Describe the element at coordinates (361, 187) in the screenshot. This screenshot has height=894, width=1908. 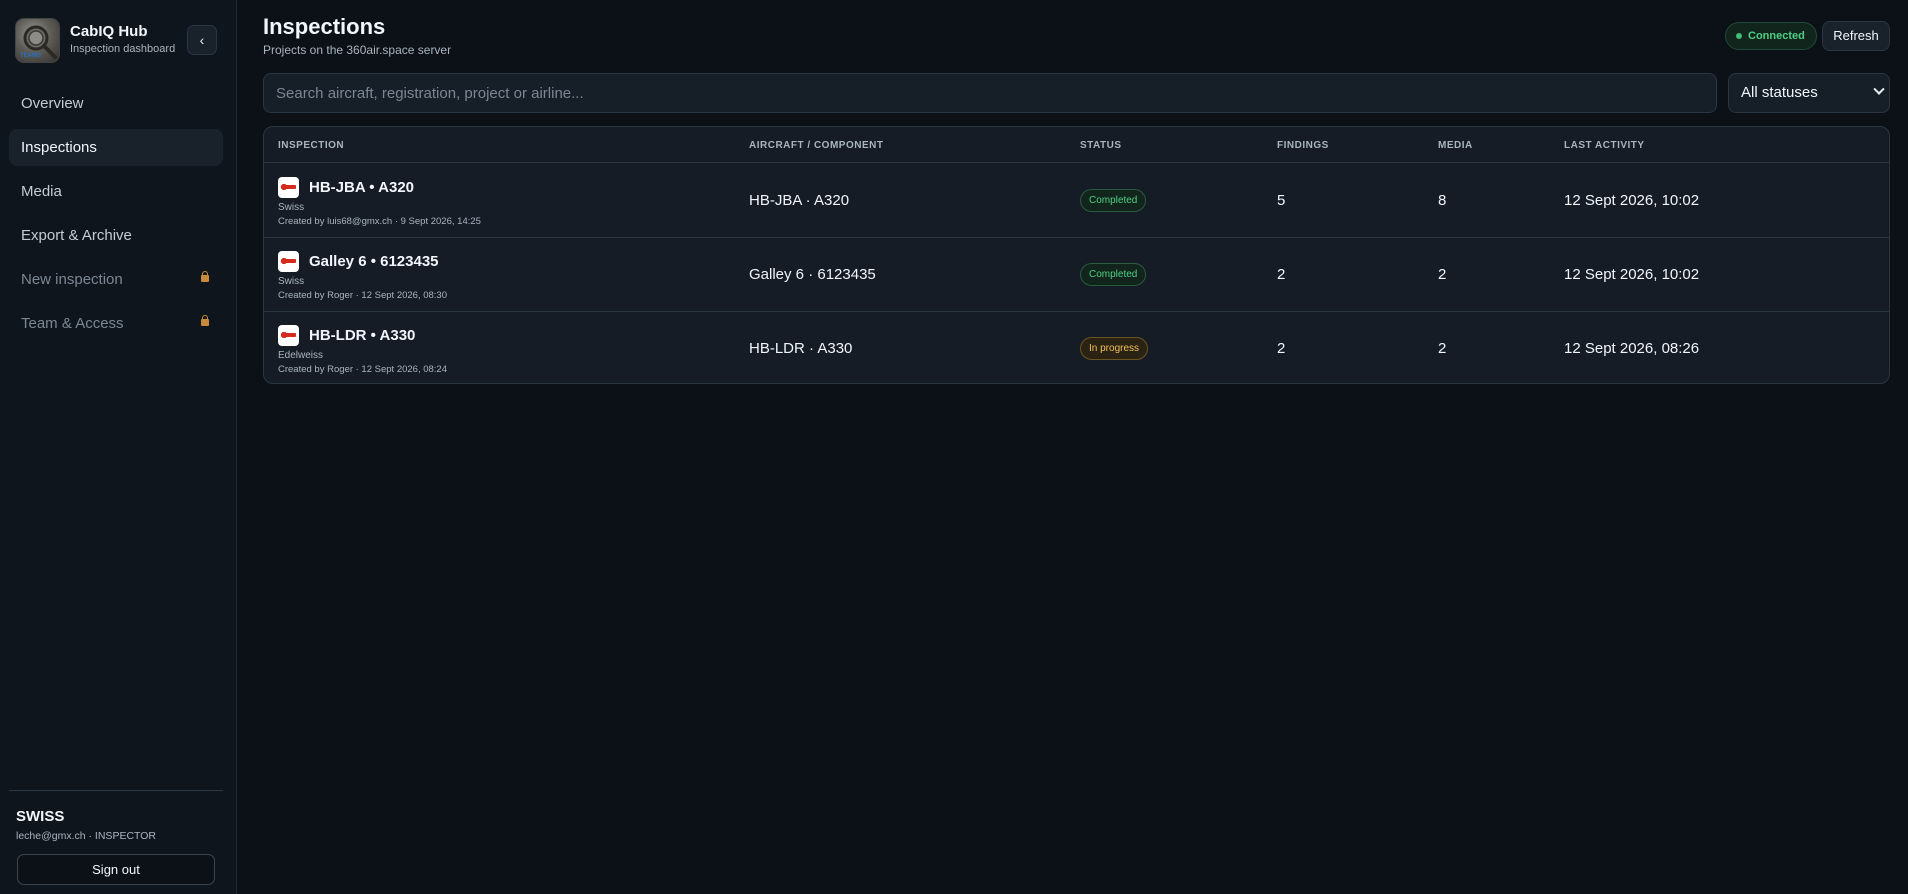
I see `inspection-title: HB-JBA • A320` at that location.